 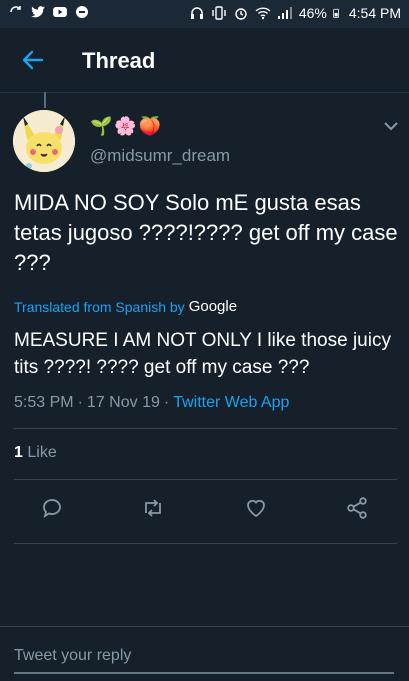 What do you see at coordinates (45, 100) in the screenshot?
I see `thread-connector-line` at bounding box center [45, 100].